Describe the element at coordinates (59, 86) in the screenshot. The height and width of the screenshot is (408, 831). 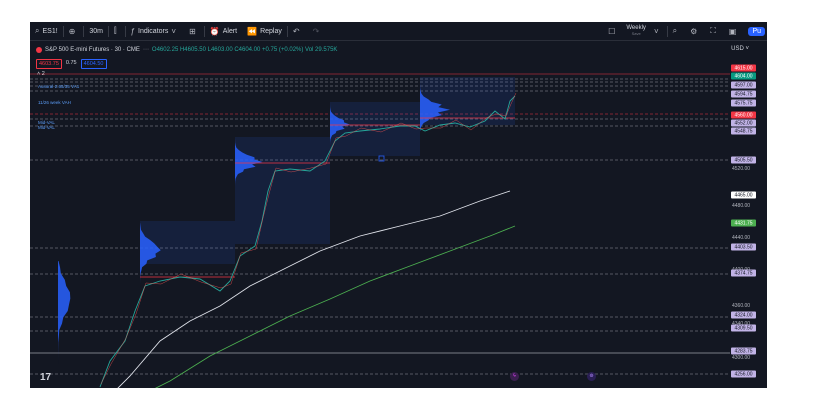
I see `indicator-label: Ausoral-2.65/35 VA1` at that location.